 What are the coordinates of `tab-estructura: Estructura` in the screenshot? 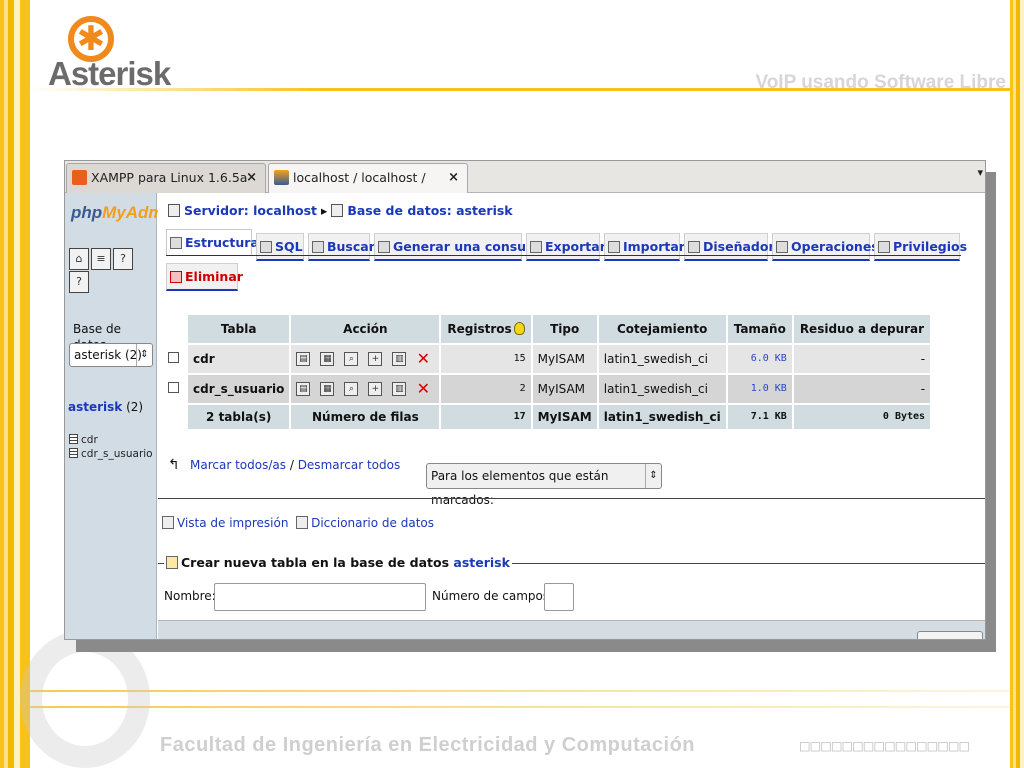 It's located at (212, 243).